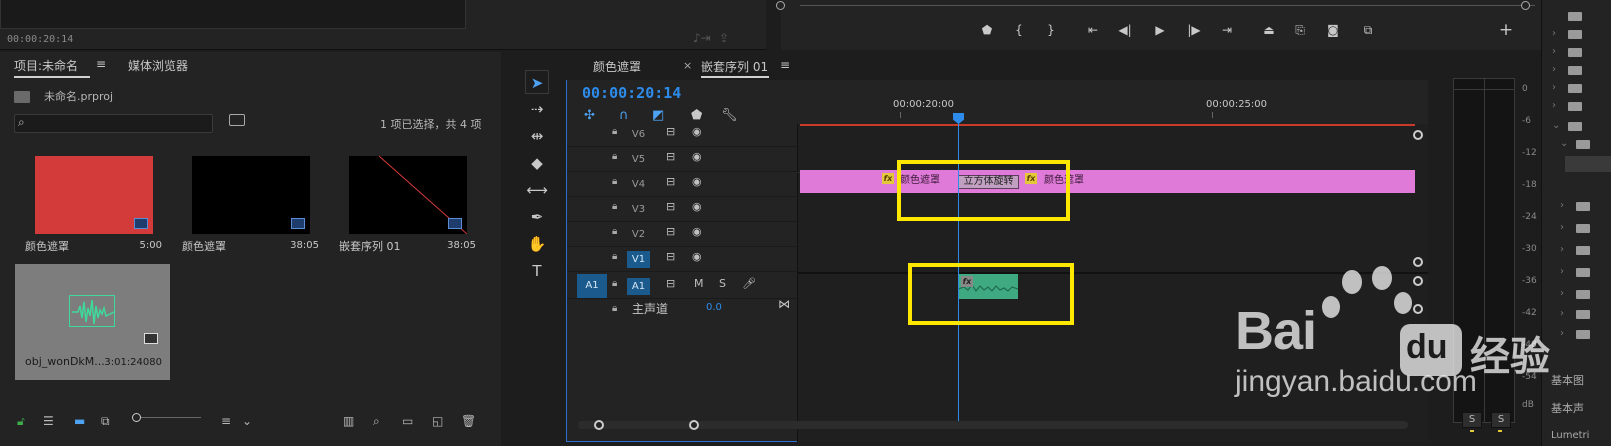  I want to click on project-item: 嵌套序列 01 38:05, so click(406, 205).